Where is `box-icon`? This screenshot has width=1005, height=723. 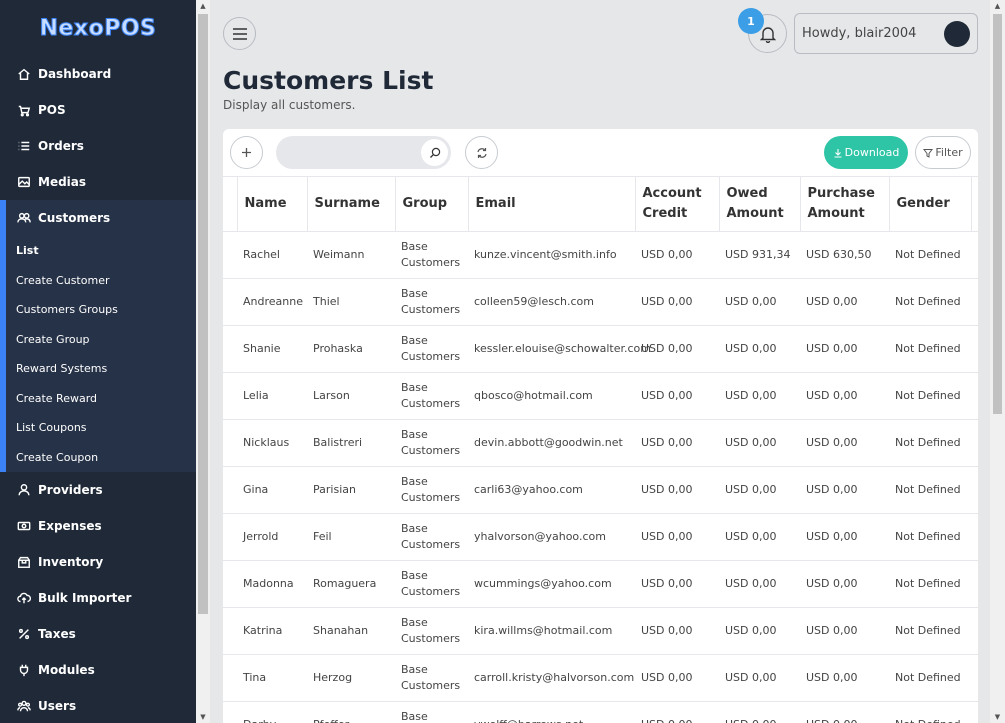 box-icon is located at coordinates (24, 562).